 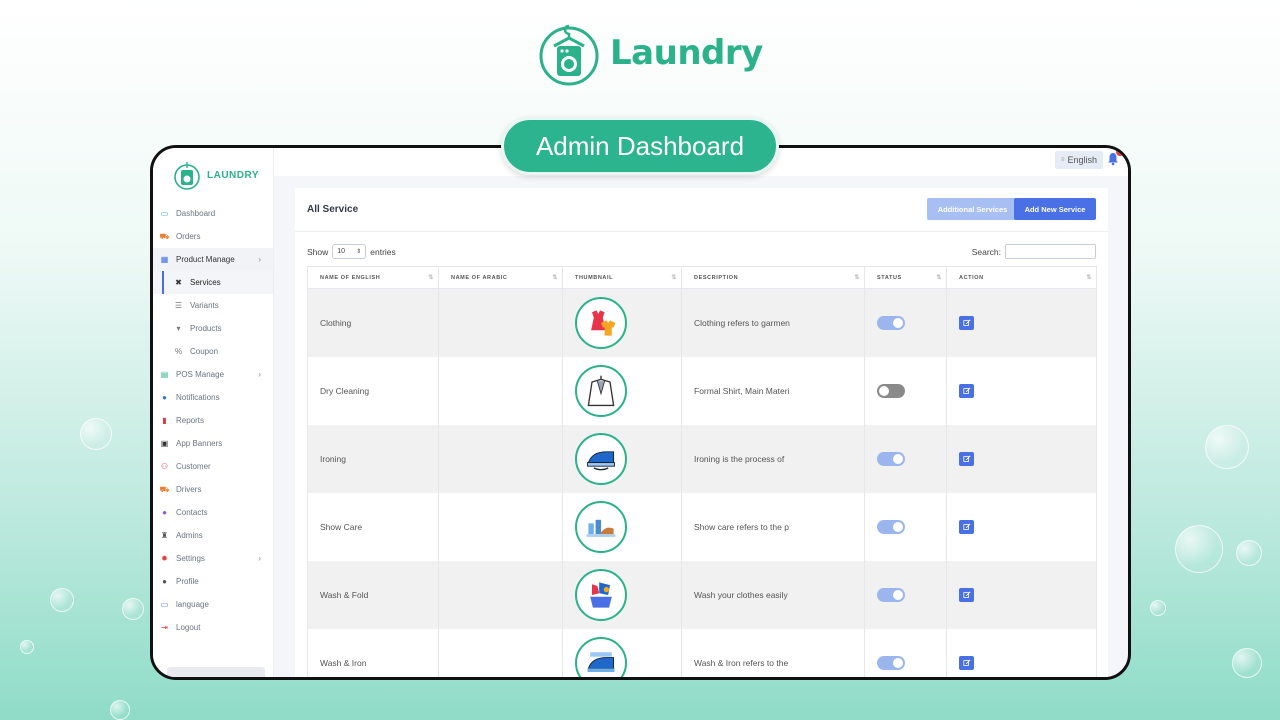 I want to click on sidebar-item-products: ▾ Products, so click(x=213, y=328).